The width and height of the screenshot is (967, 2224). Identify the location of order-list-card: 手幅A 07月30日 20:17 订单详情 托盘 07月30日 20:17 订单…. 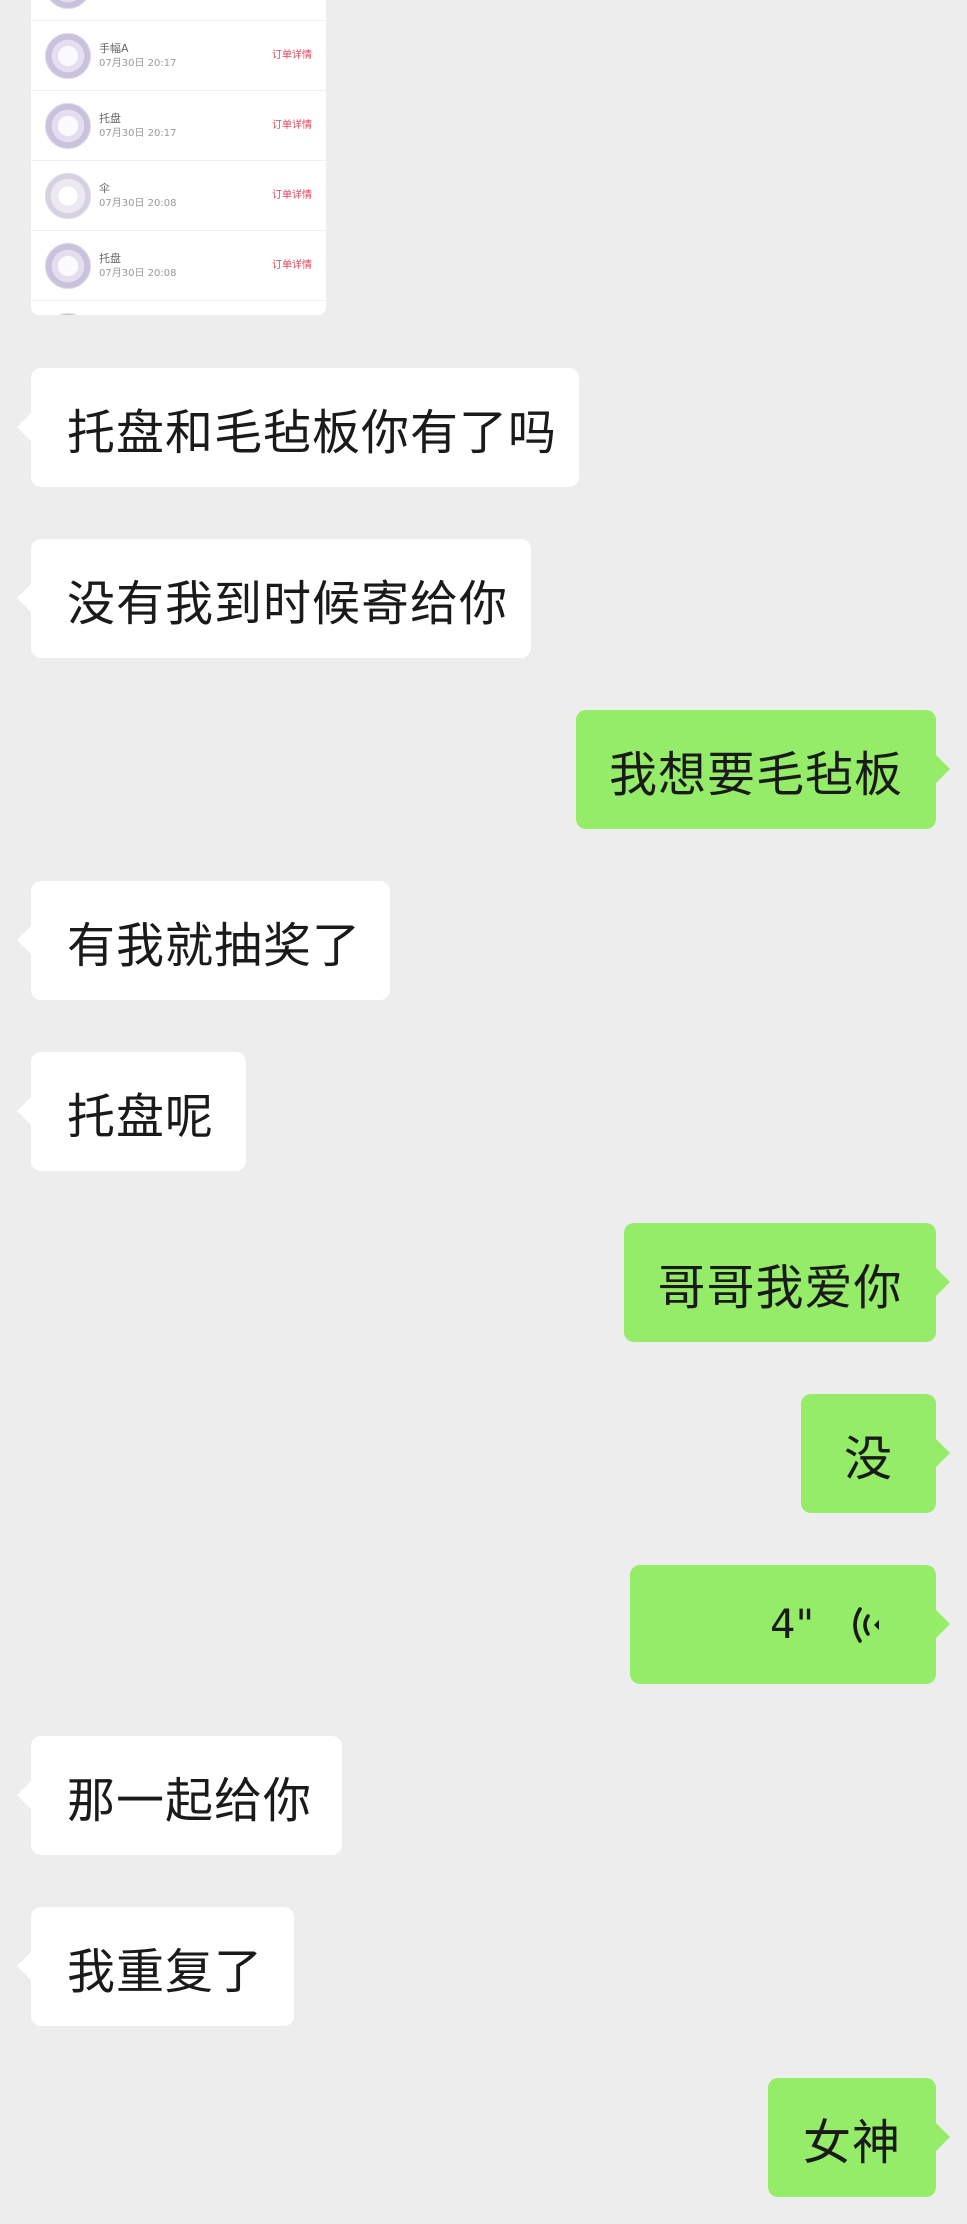
(178, 157).